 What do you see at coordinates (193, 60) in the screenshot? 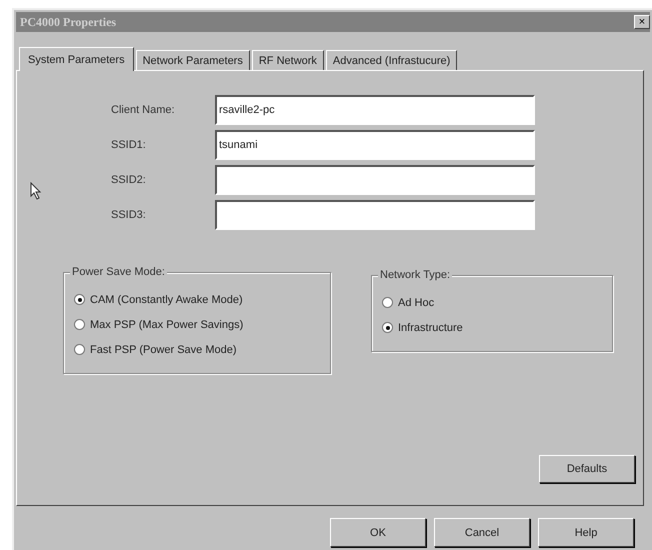
I see `tab: Network Parameters` at bounding box center [193, 60].